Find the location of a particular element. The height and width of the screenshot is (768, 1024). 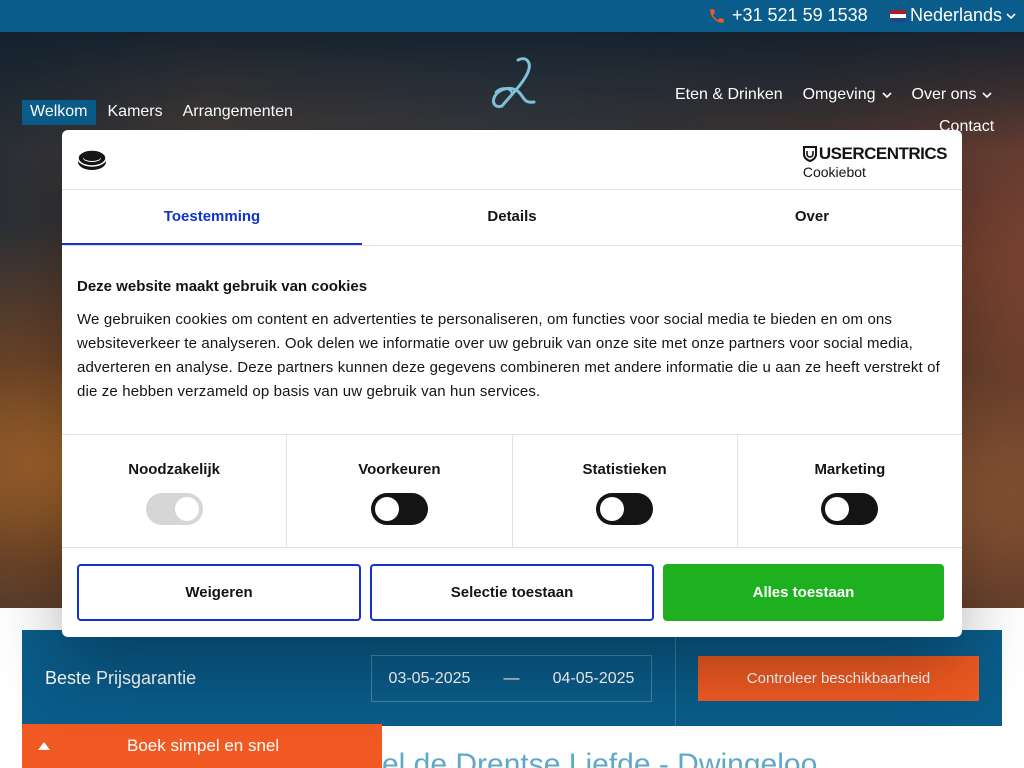

nav-item-kamers: Kamers is located at coordinates (135, 112).